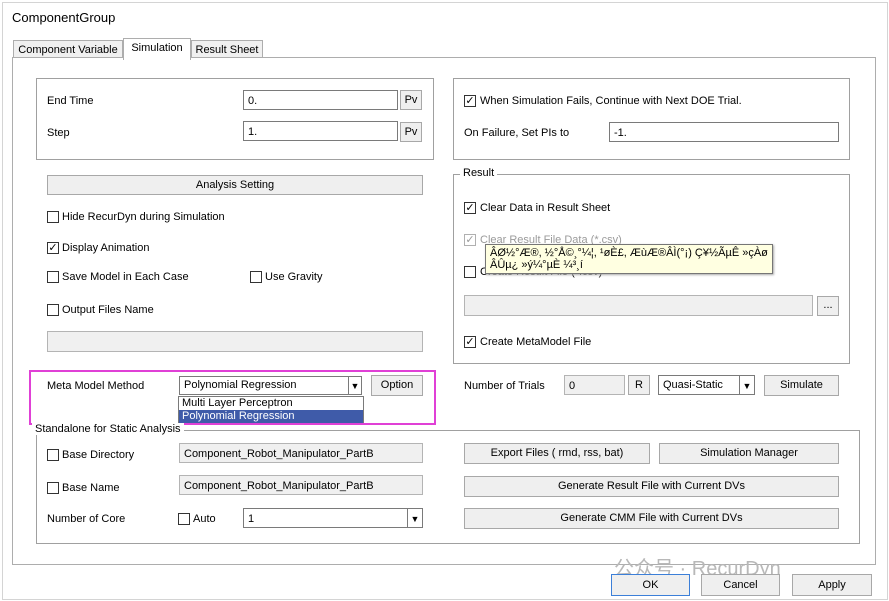  I want to click on simulation-manager-button: Simulation Manager, so click(749, 453).